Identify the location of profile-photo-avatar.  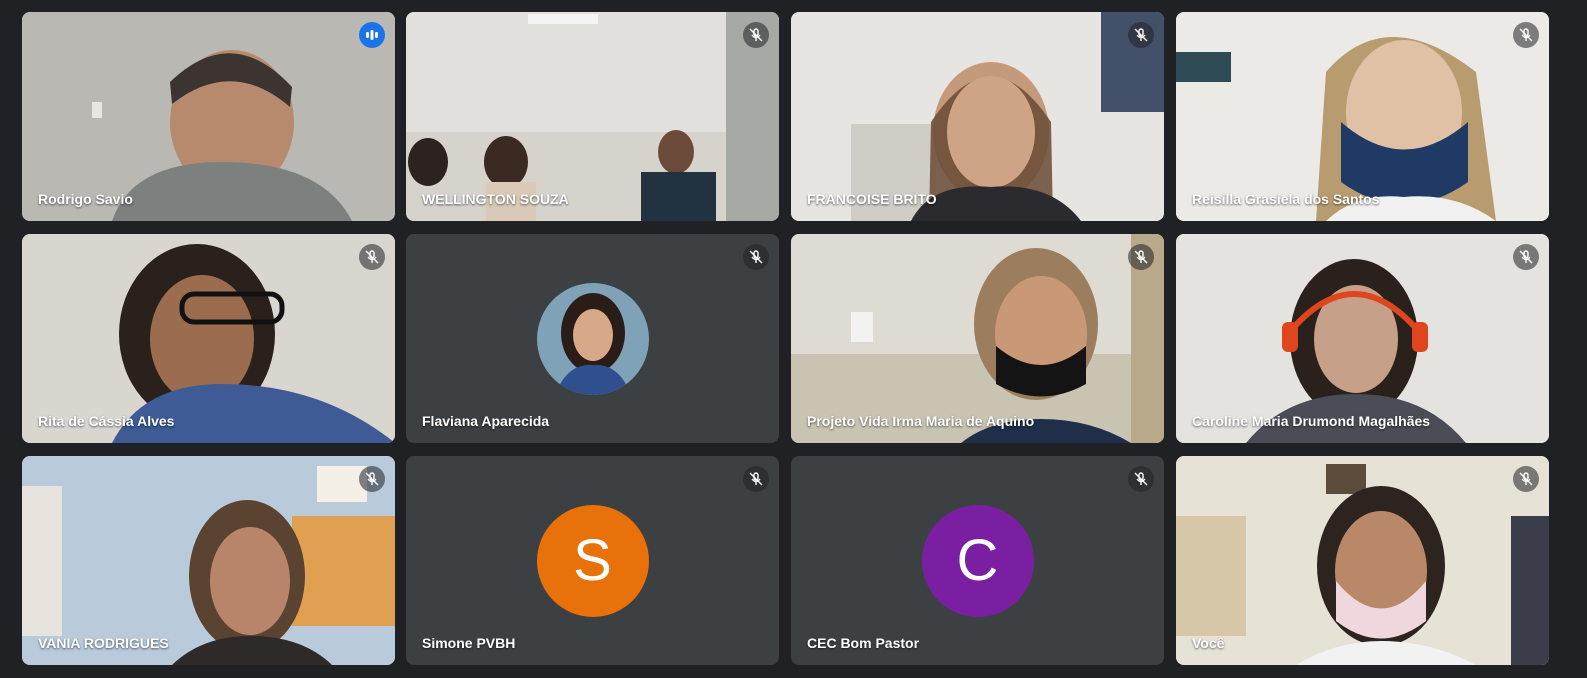
(592, 338).